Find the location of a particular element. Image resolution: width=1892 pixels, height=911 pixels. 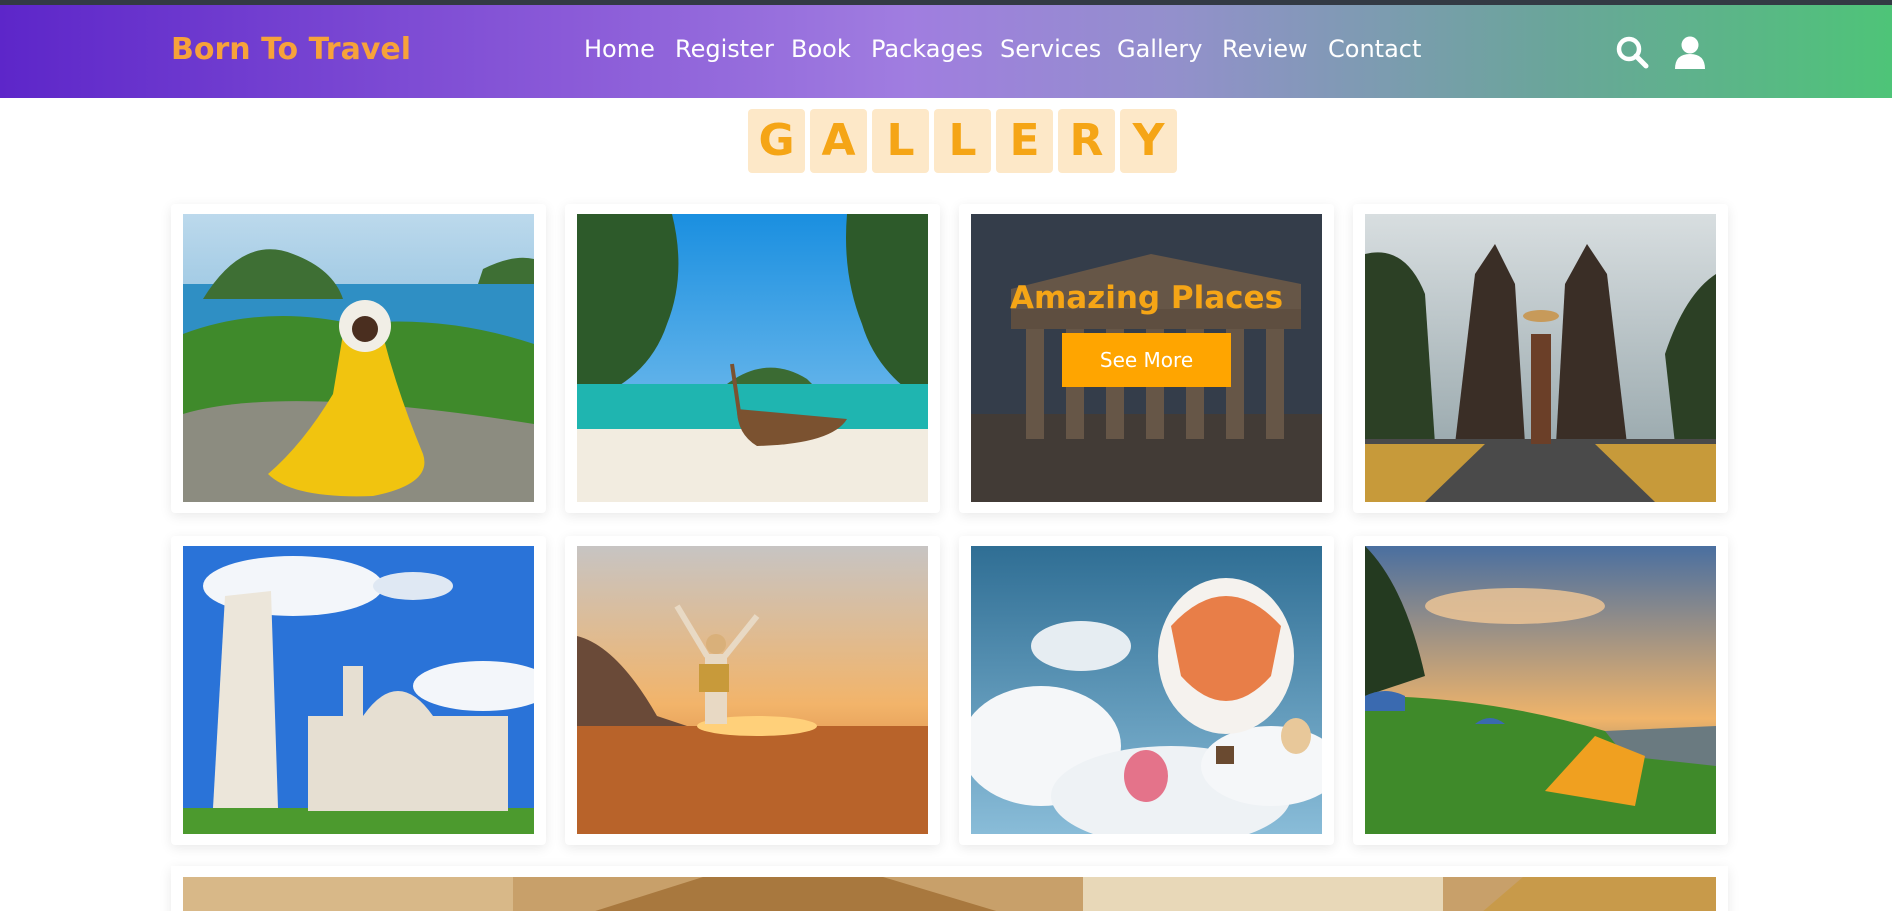

camping-tent-sunset-photo is located at coordinates (1540, 690).